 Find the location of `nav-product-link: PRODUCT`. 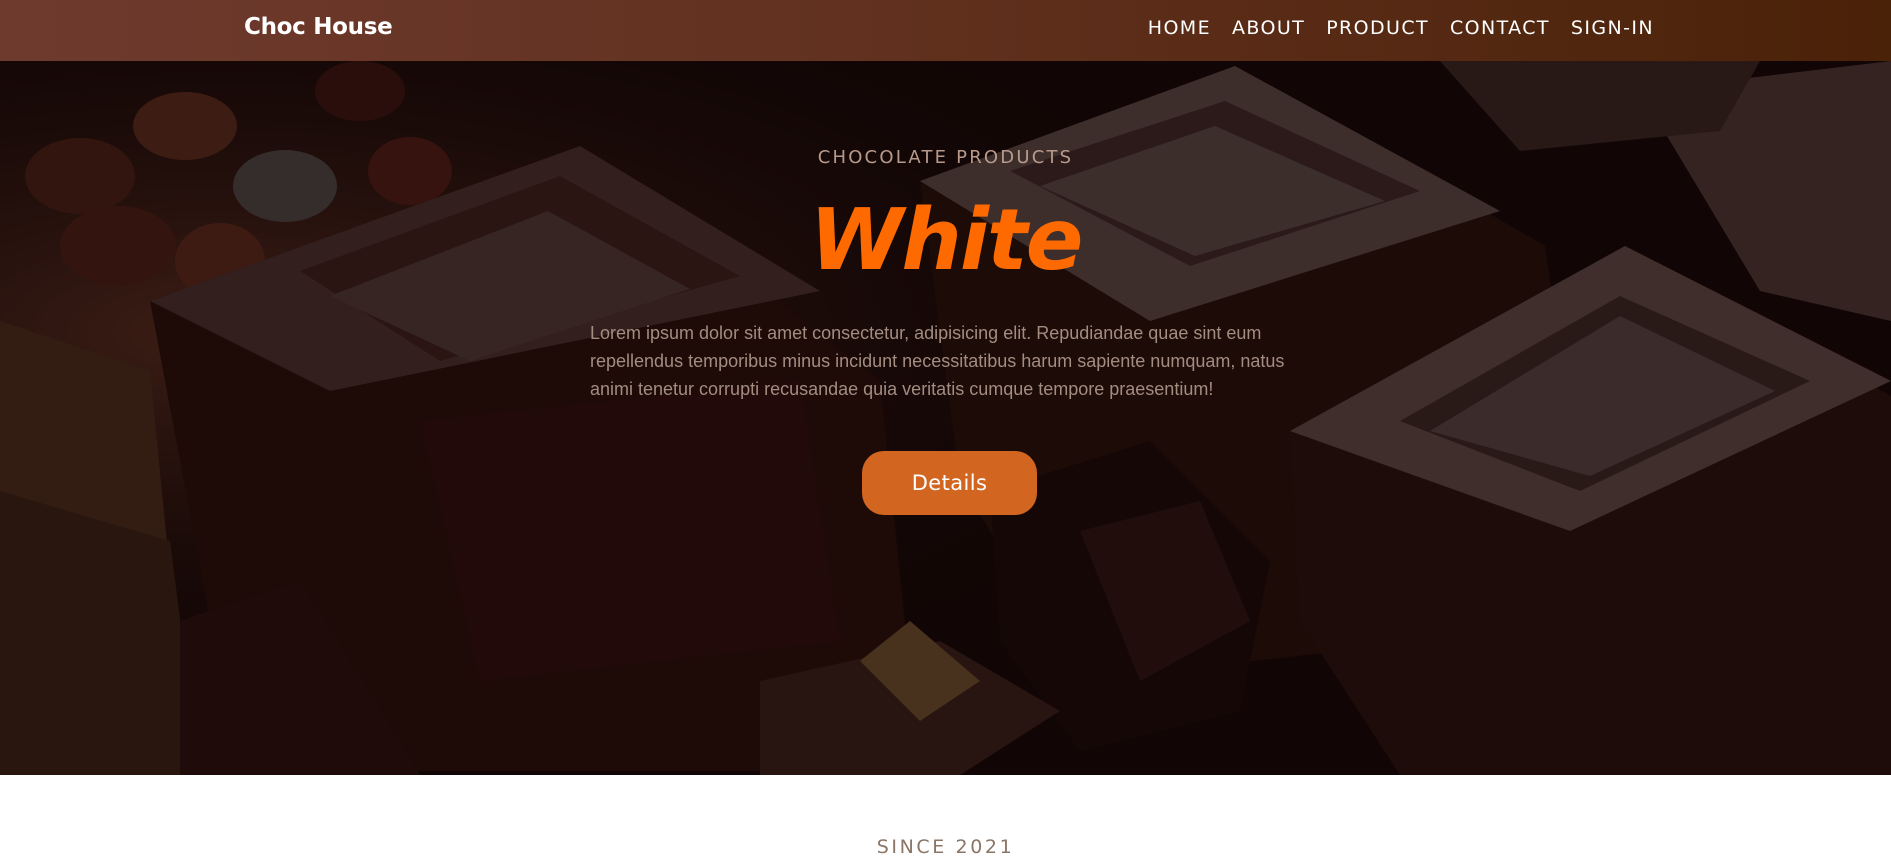

nav-product-link: PRODUCT is located at coordinates (1377, 28).